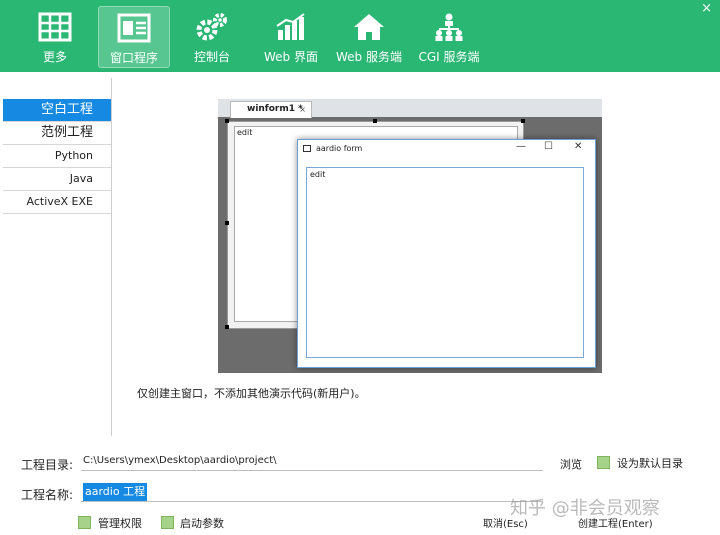 This screenshot has height=535, width=720. I want to click on admin-permission-checkbox, so click(84, 522).